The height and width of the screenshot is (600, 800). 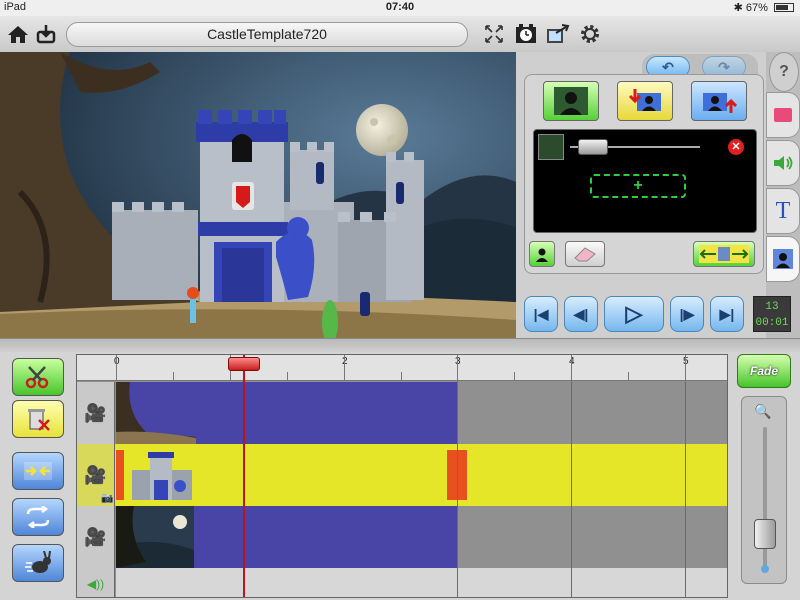 I want to click on fade-button: Fade, so click(x=764, y=371).